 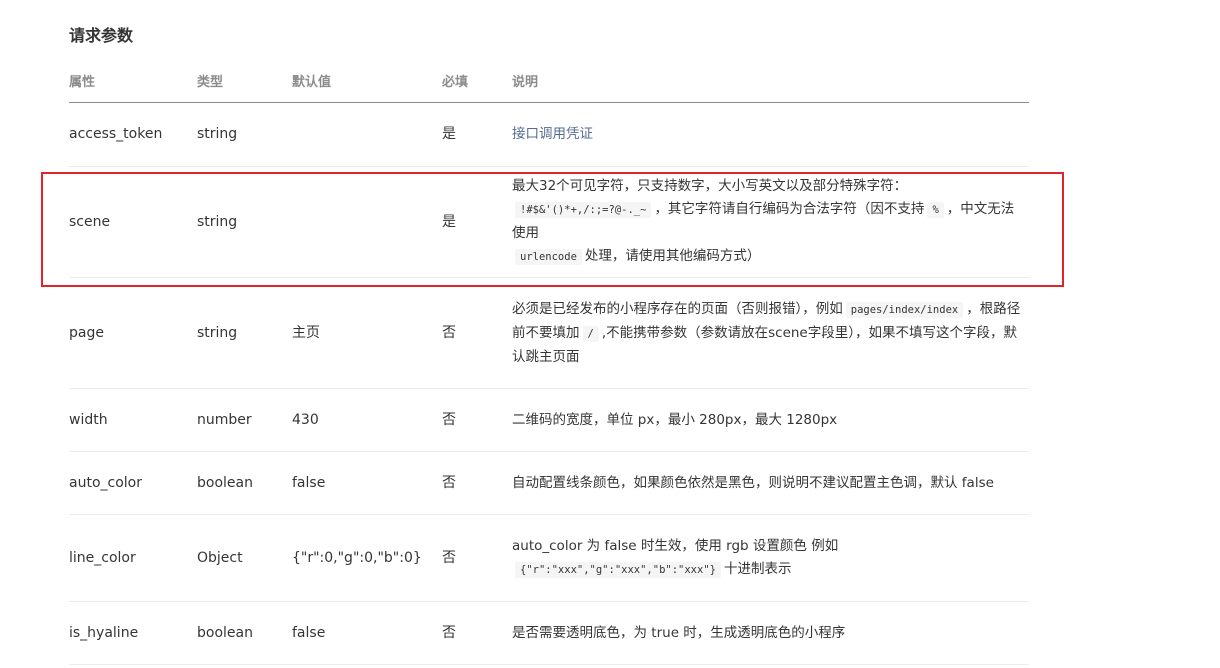 I want to click on header-name: 属性, so click(x=82, y=82).